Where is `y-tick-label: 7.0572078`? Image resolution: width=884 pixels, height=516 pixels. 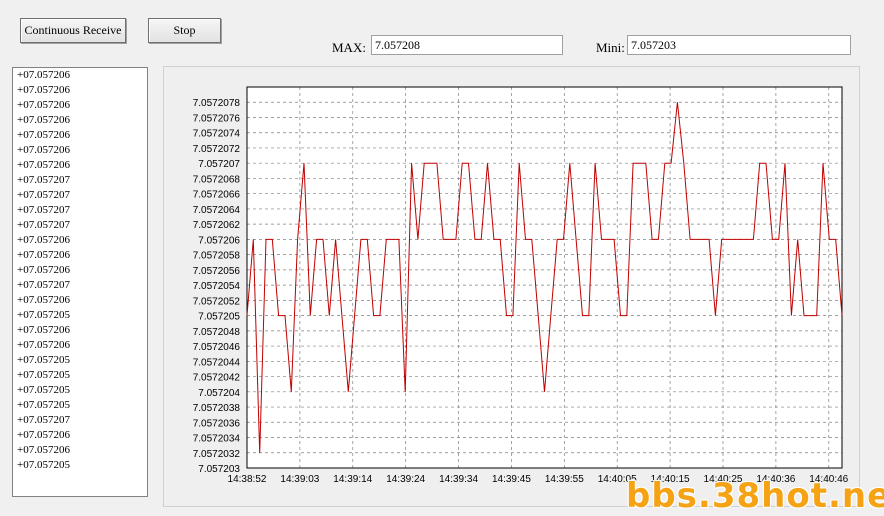 y-tick-label: 7.0572078 is located at coordinates (217, 103).